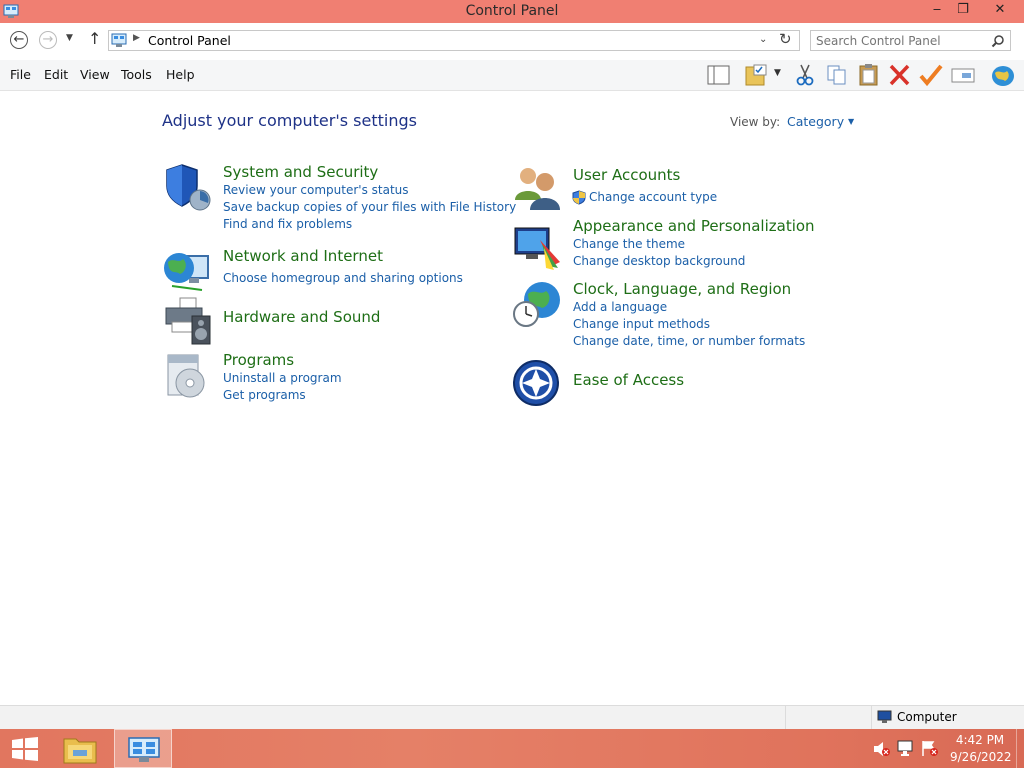 Image resolution: width=1024 pixels, height=768 pixels. Describe the element at coordinates (80, 749) in the screenshot. I see `file-explorer-taskbar-icon` at that location.